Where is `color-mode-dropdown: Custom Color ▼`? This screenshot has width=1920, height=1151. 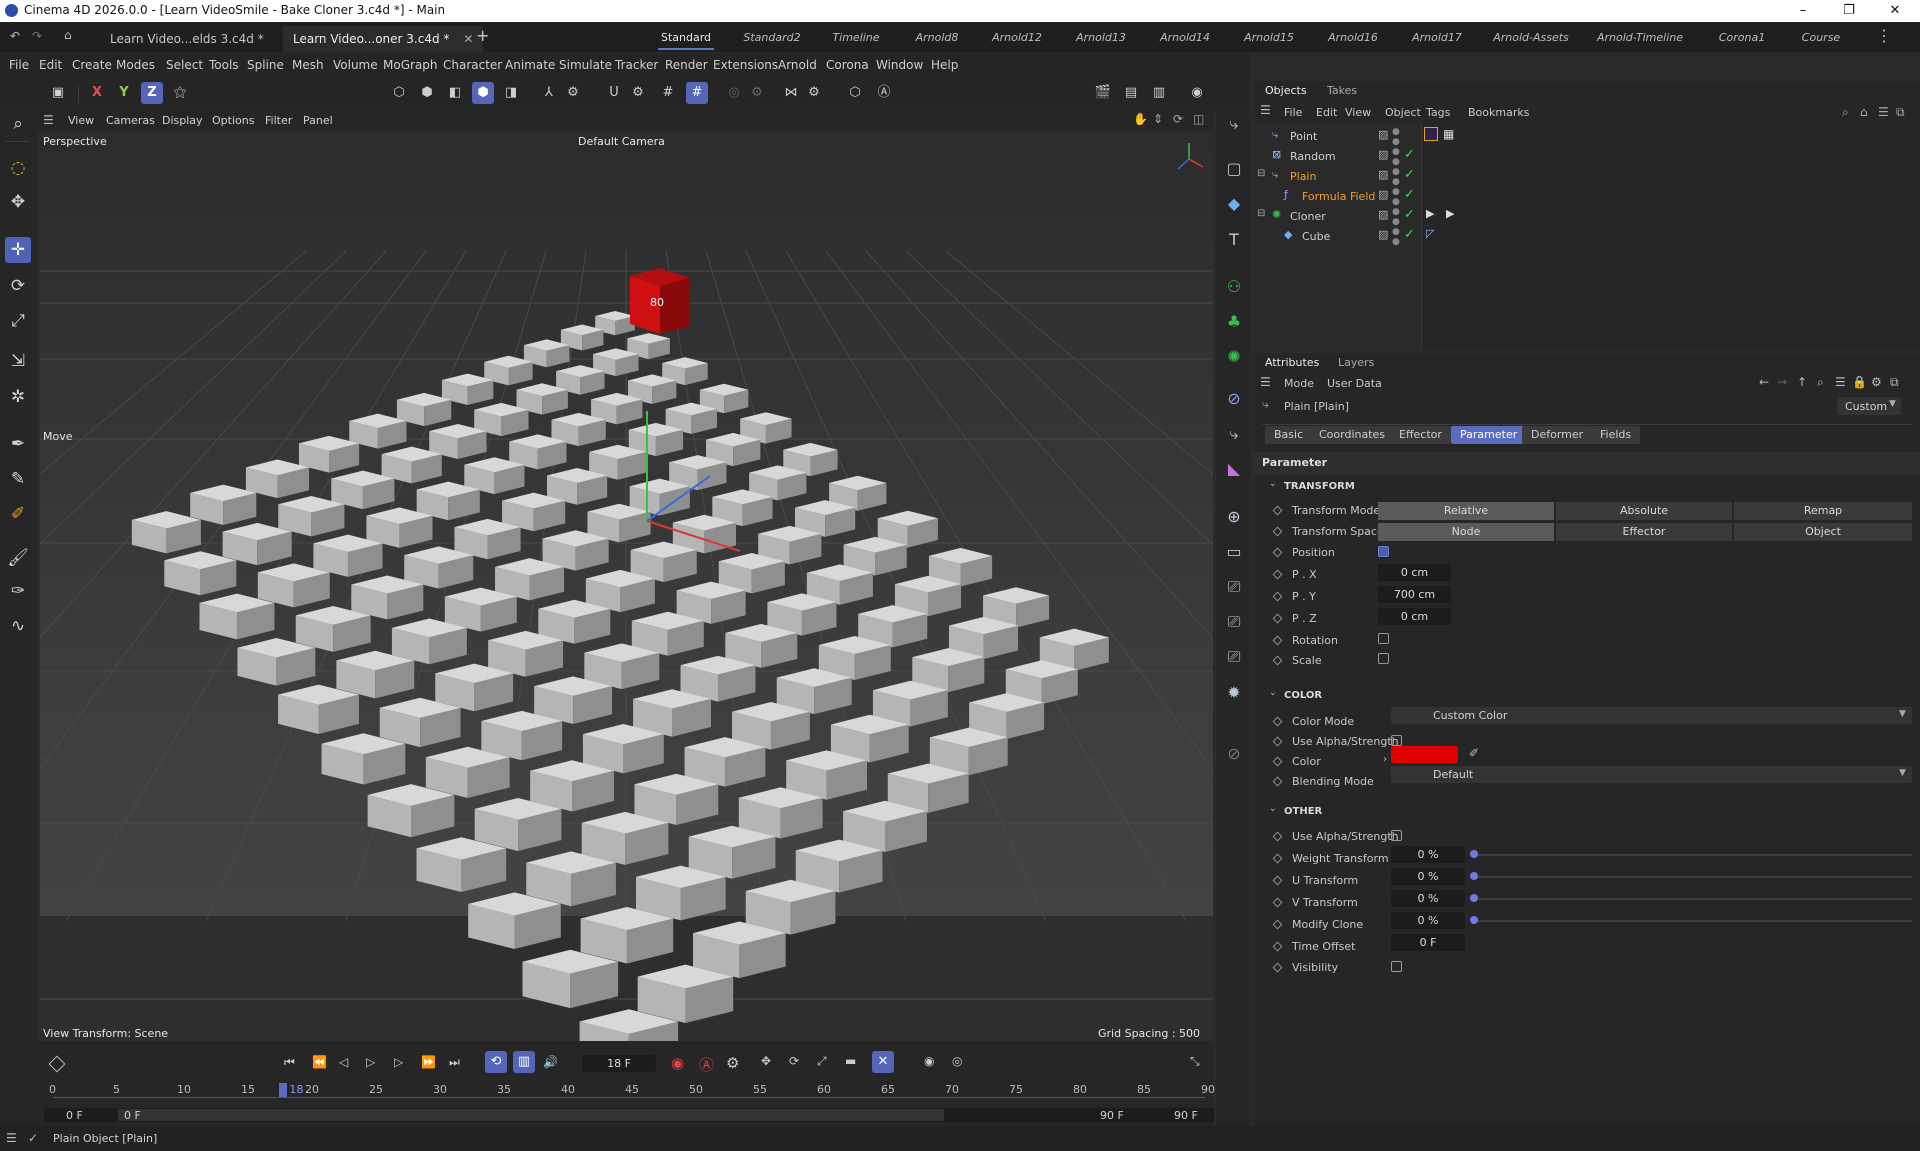
color-mode-dropdown: Custom Color ▼ is located at coordinates (1651, 715).